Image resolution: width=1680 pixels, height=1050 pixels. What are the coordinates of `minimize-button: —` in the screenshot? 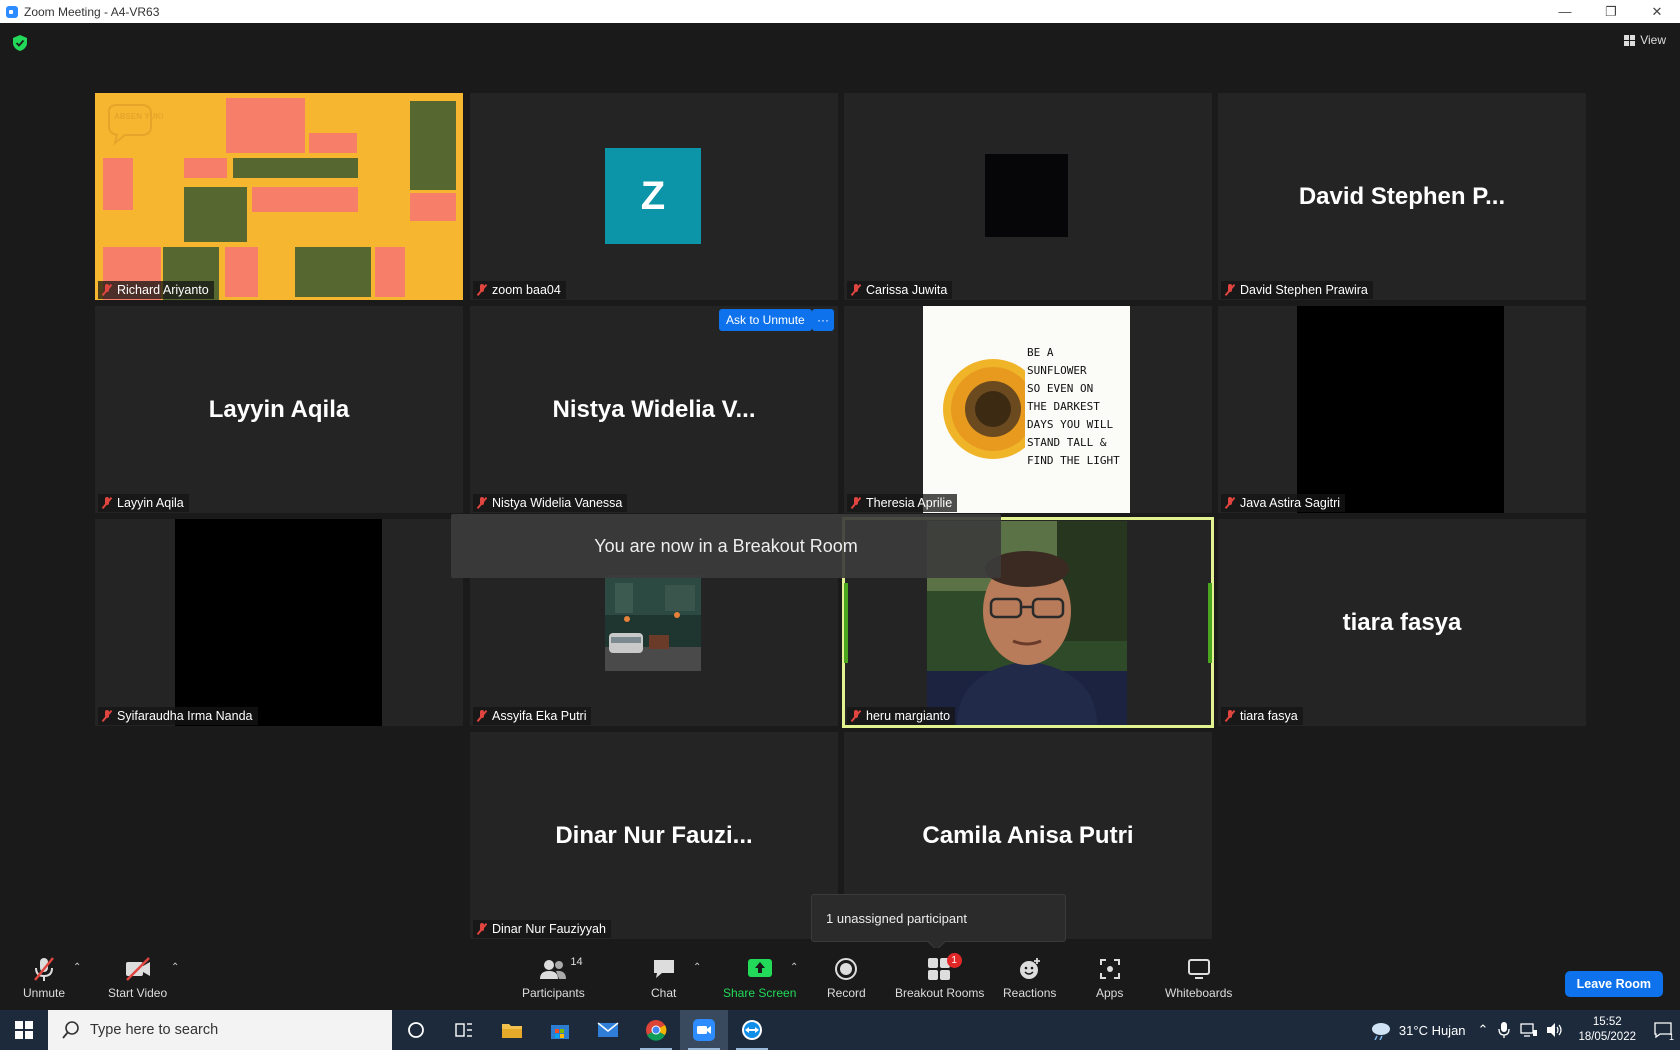 It's located at (1565, 11).